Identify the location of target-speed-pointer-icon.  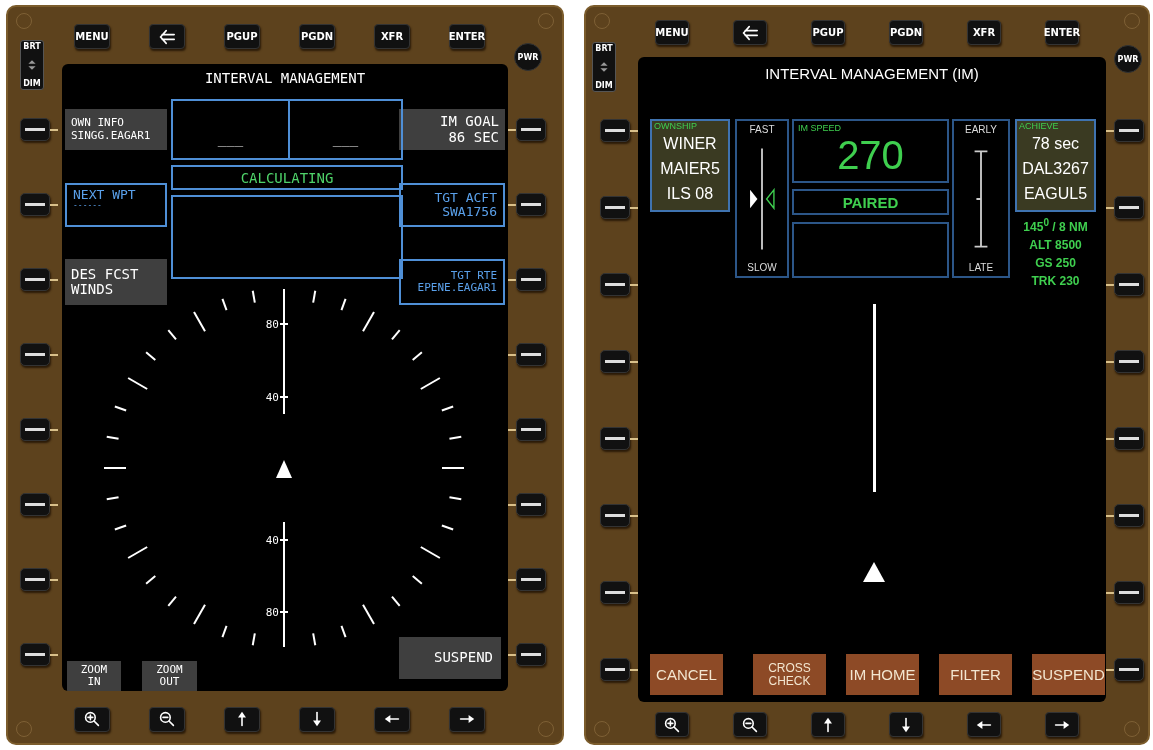
(770, 198).